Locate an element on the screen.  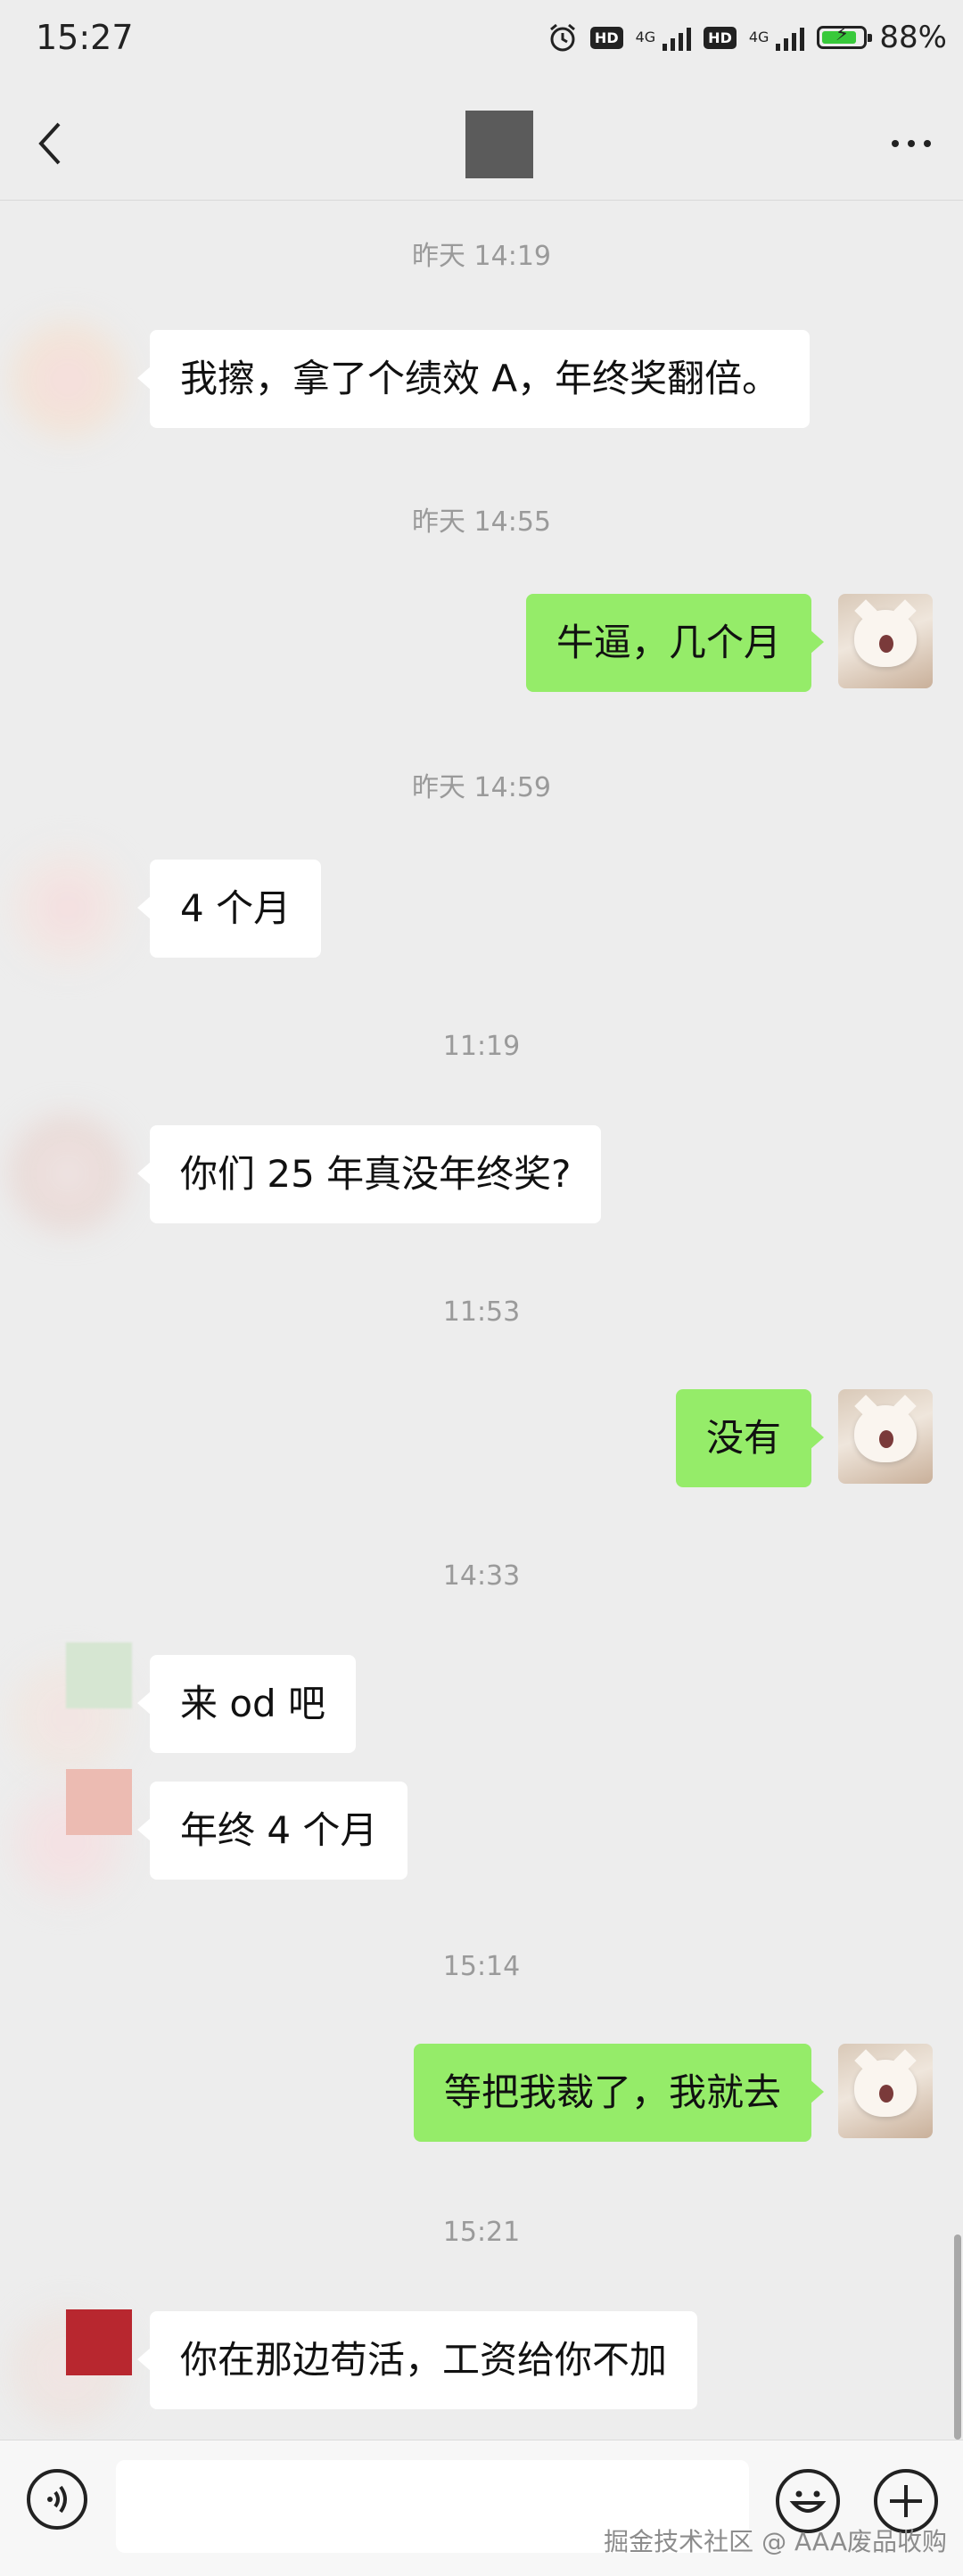
smiley-icon is located at coordinates (808, 2501).